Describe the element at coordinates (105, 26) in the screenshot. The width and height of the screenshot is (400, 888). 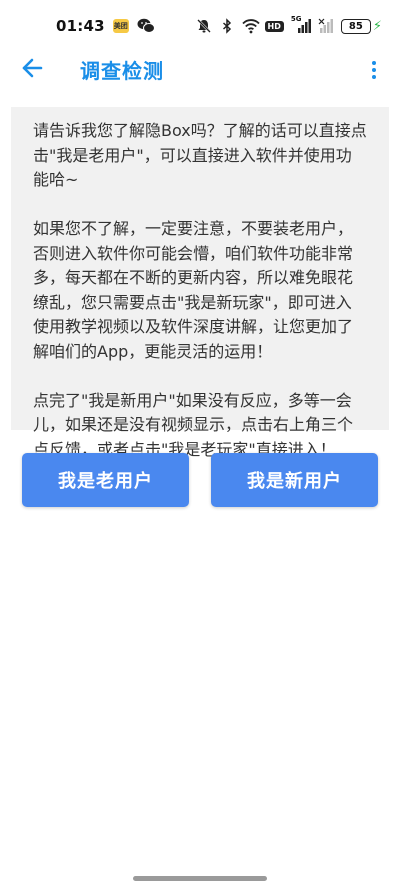
I see `status-left: 01:43 美团` at that location.